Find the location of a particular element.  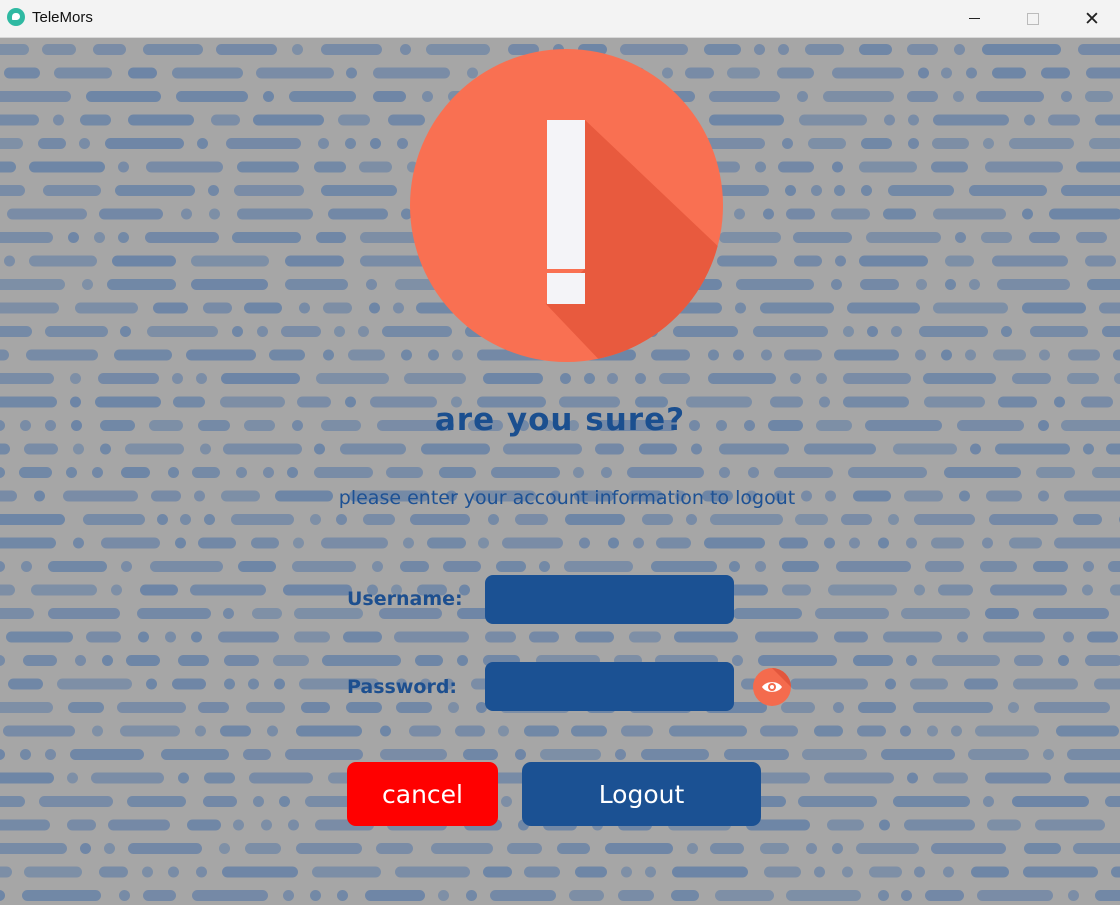

maximize-button is located at coordinates (1033, 18).